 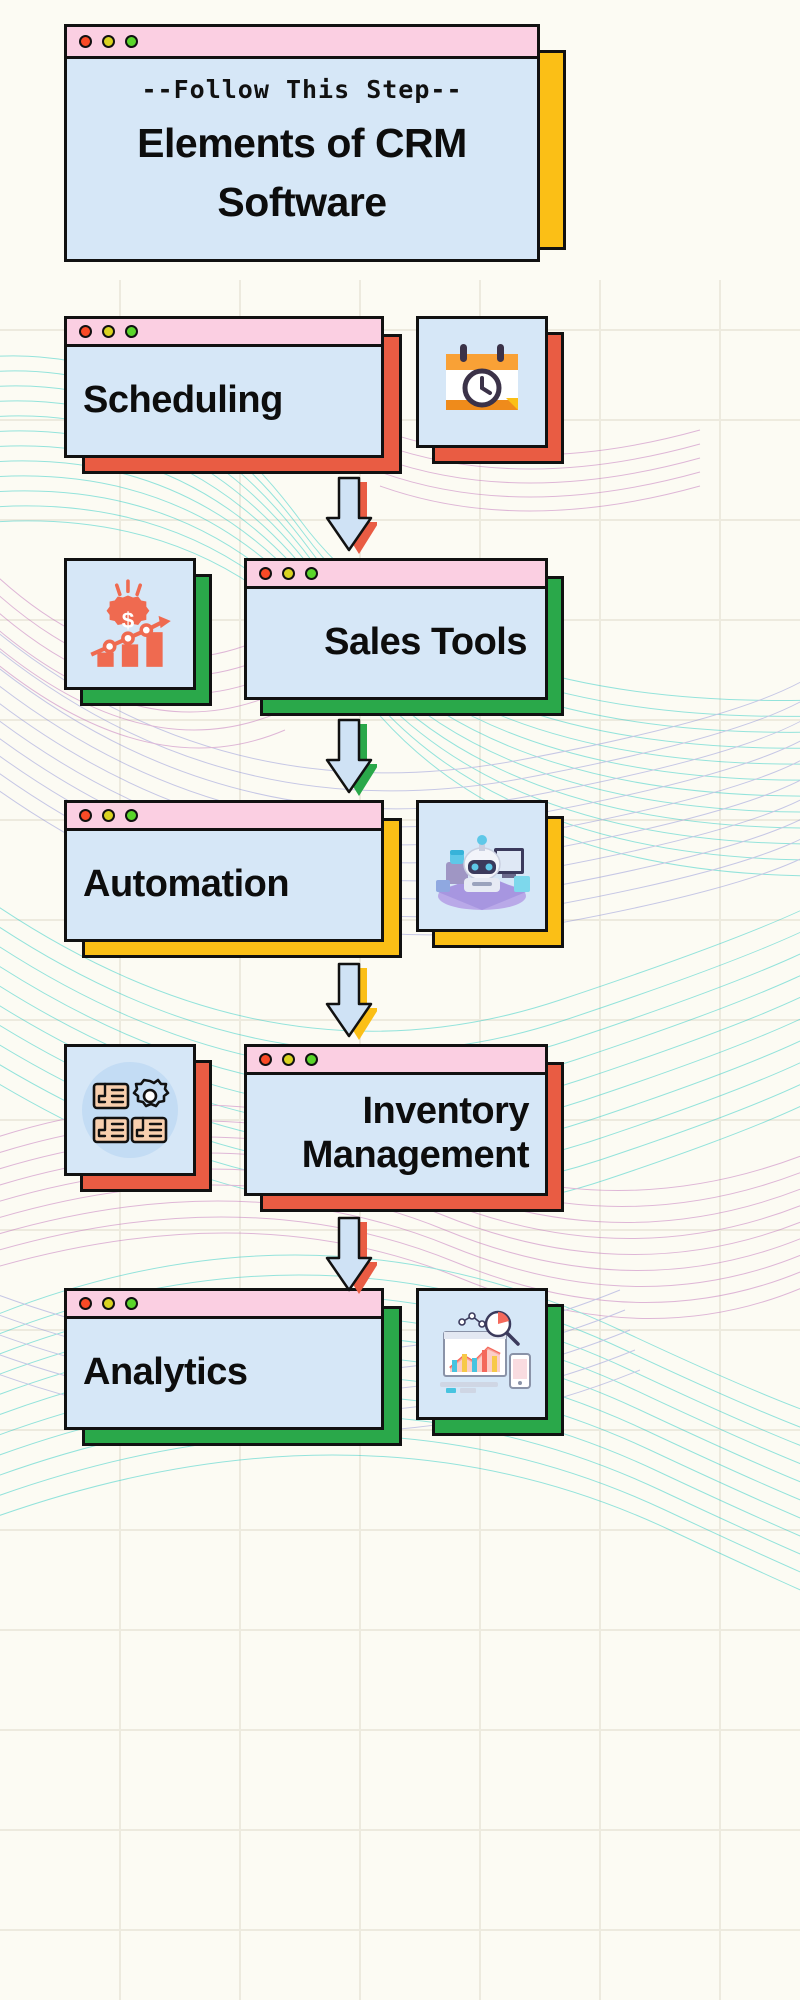 I want to click on step-label-inventory-line1: Inventory, so click(x=445, y=1111).